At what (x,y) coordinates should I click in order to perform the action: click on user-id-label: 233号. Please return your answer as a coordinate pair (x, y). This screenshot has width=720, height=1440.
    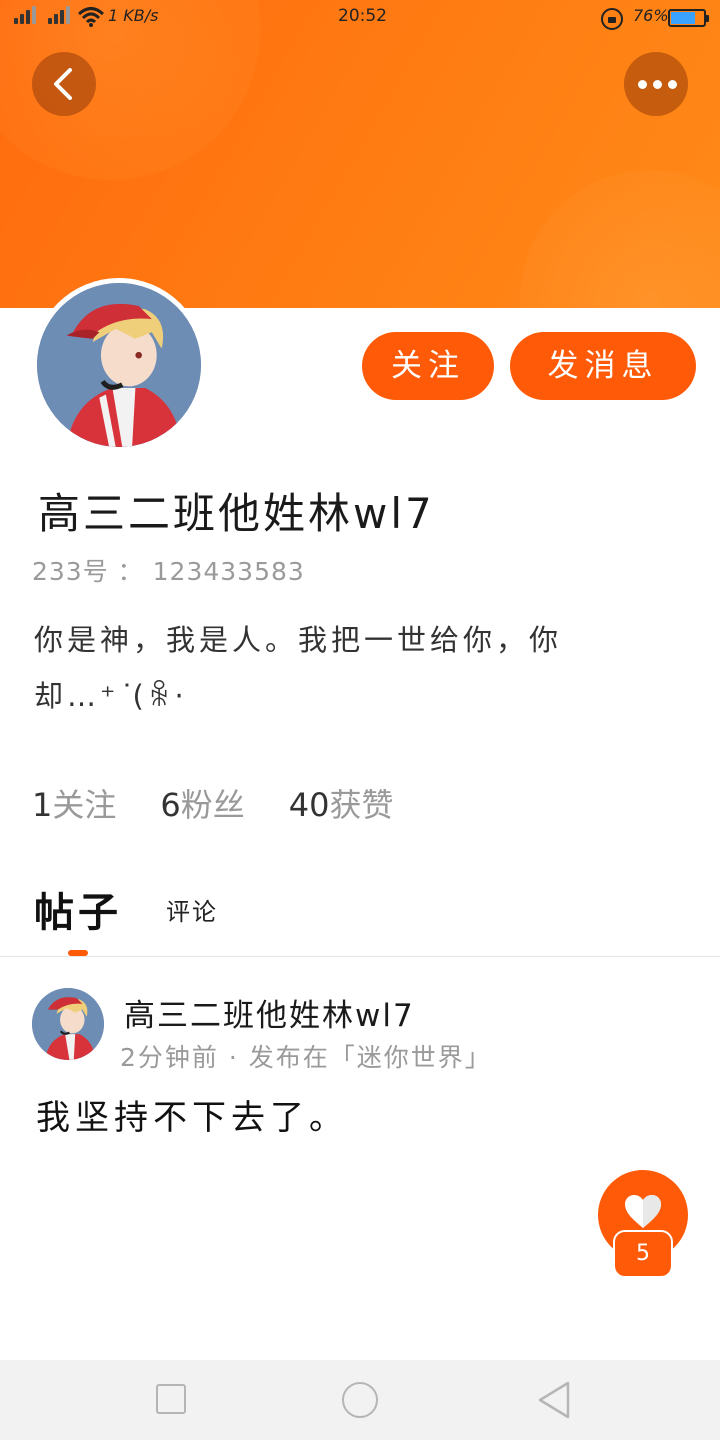
    Looking at the image, I should click on (70, 571).